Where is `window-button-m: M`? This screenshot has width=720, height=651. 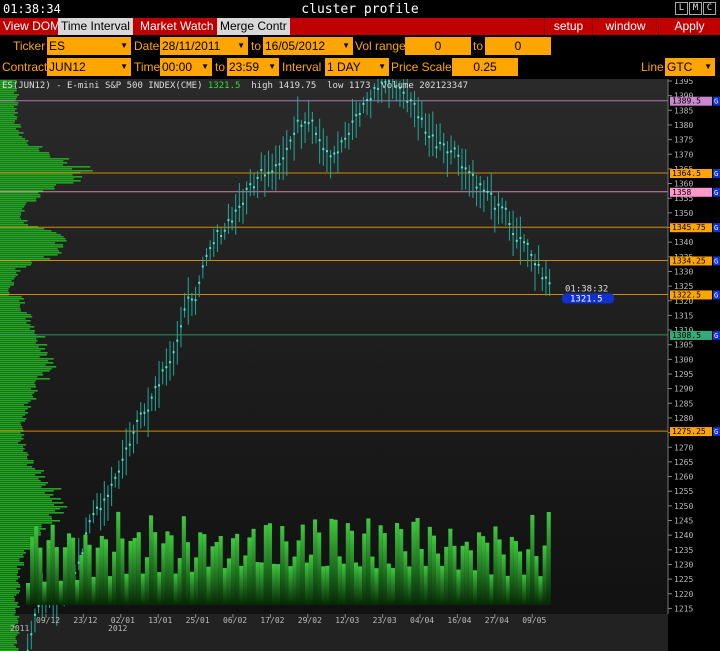
window-button-m: M is located at coordinates (695, 8).